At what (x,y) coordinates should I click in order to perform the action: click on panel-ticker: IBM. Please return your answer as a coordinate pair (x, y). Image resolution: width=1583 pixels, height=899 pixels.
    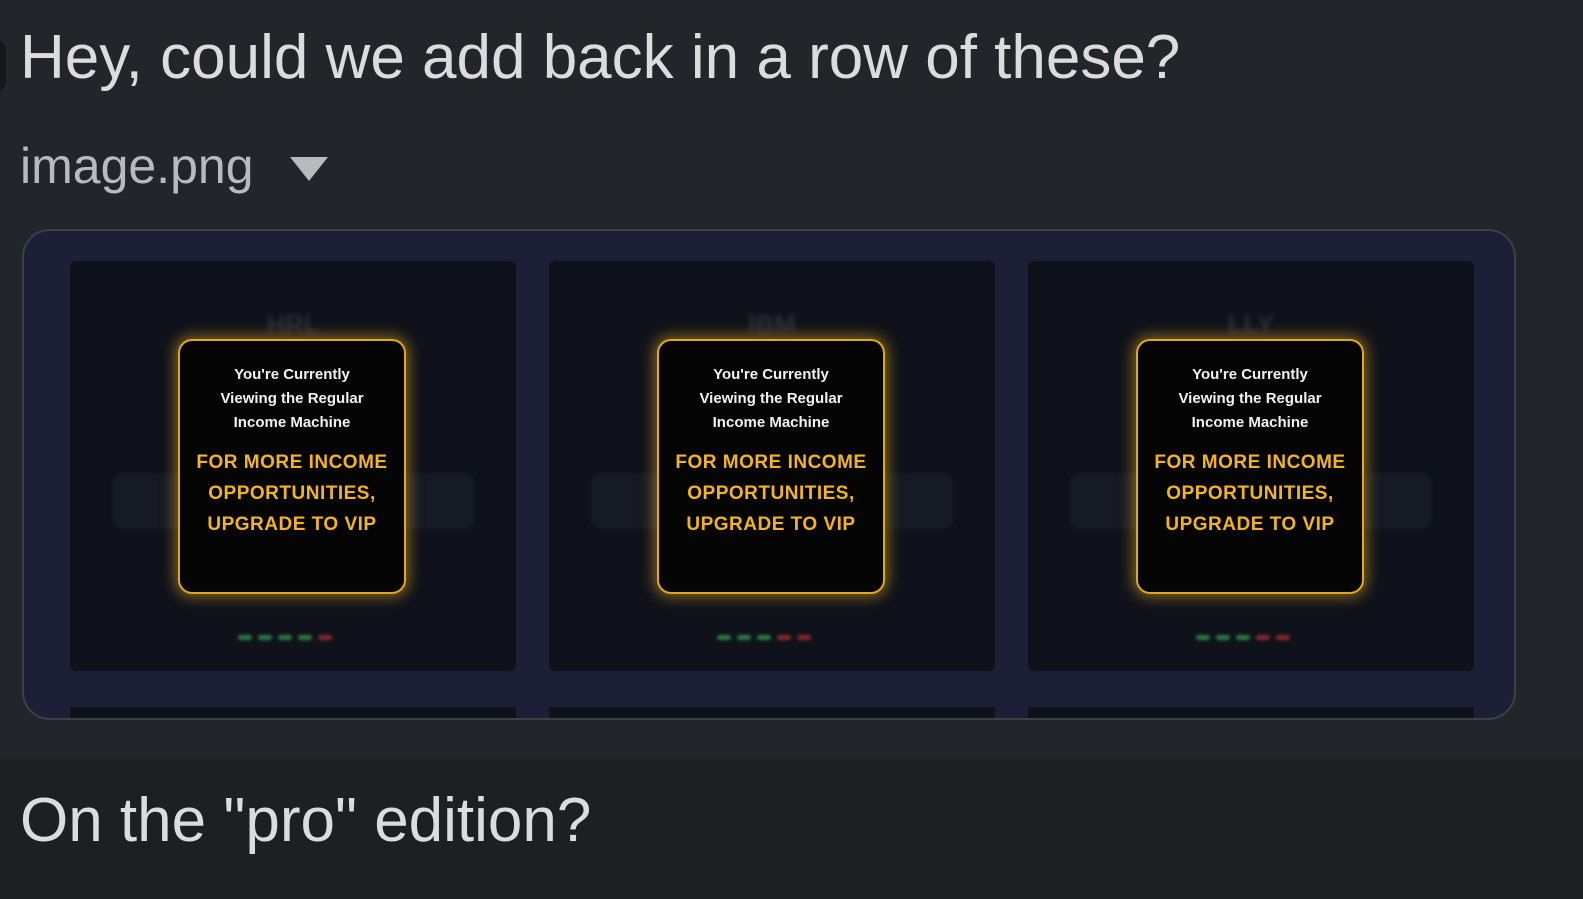
    Looking at the image, I should click on (772, 324).